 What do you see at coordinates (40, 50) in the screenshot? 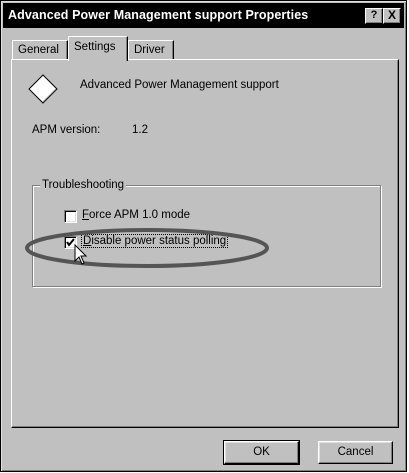
I see `tab-general: General` at bounding box center [40, 50].